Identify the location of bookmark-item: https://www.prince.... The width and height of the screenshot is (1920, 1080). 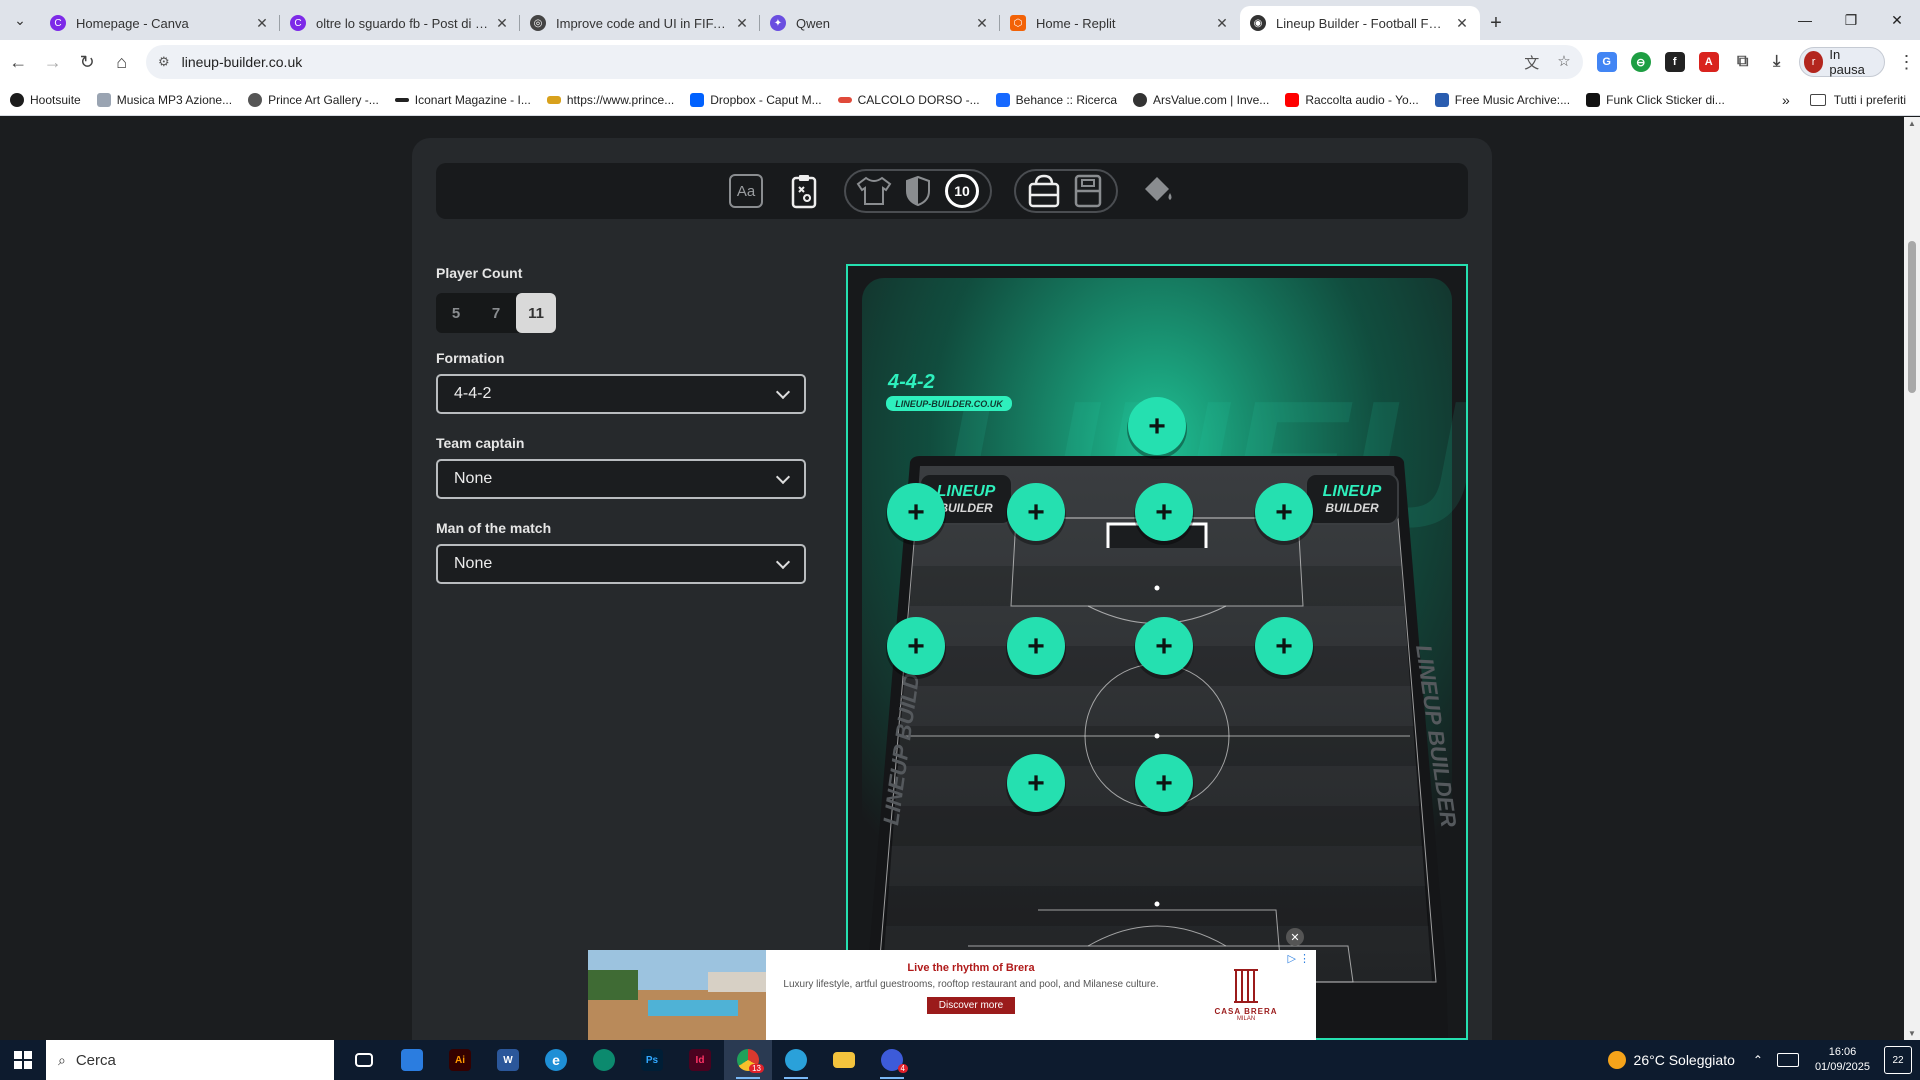
(610, 100).